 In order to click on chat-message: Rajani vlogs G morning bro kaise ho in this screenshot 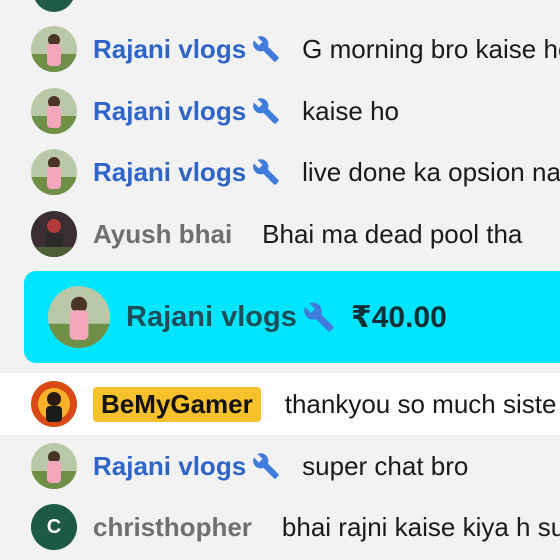, I will do `click(280, 49)`.